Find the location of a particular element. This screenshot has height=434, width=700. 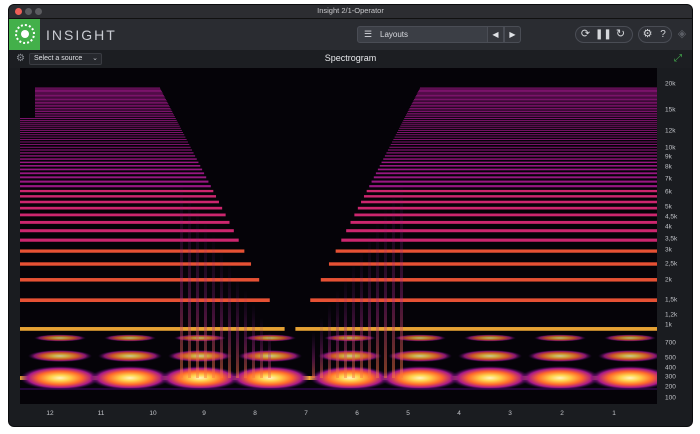

y-tick-label: 4k is located at coordinates (668, 227).